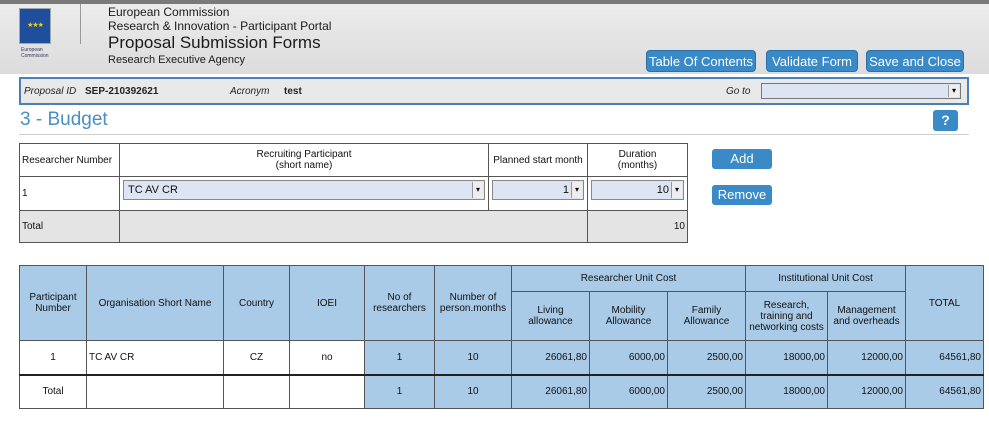 Image resolution: width=989 pixels, height=426 pixels. I want to click on table-row: 1 TC AV CR ▾ 1 ▾ 10 ▾, so click(353, 193).